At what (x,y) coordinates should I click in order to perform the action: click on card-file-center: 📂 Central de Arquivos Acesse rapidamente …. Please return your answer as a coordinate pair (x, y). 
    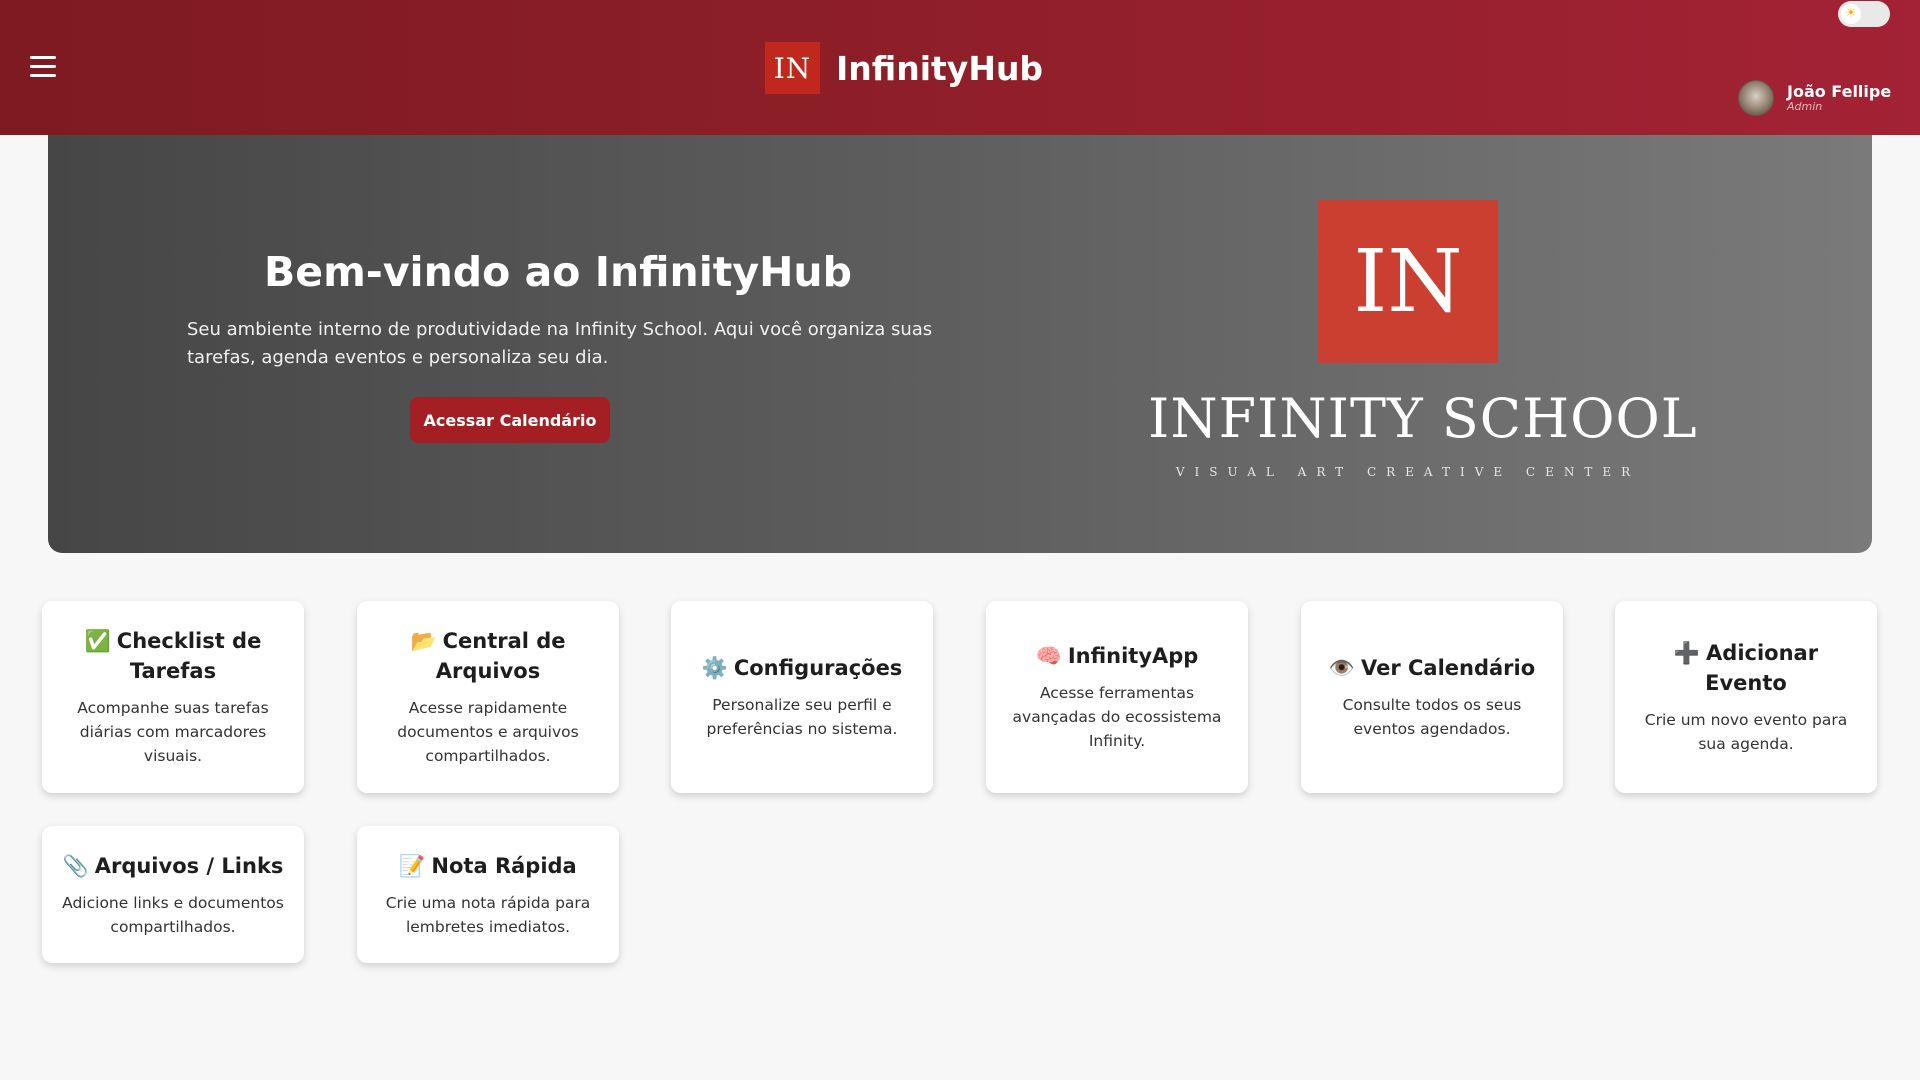
    Looking at the image, I should click on (488, 697).